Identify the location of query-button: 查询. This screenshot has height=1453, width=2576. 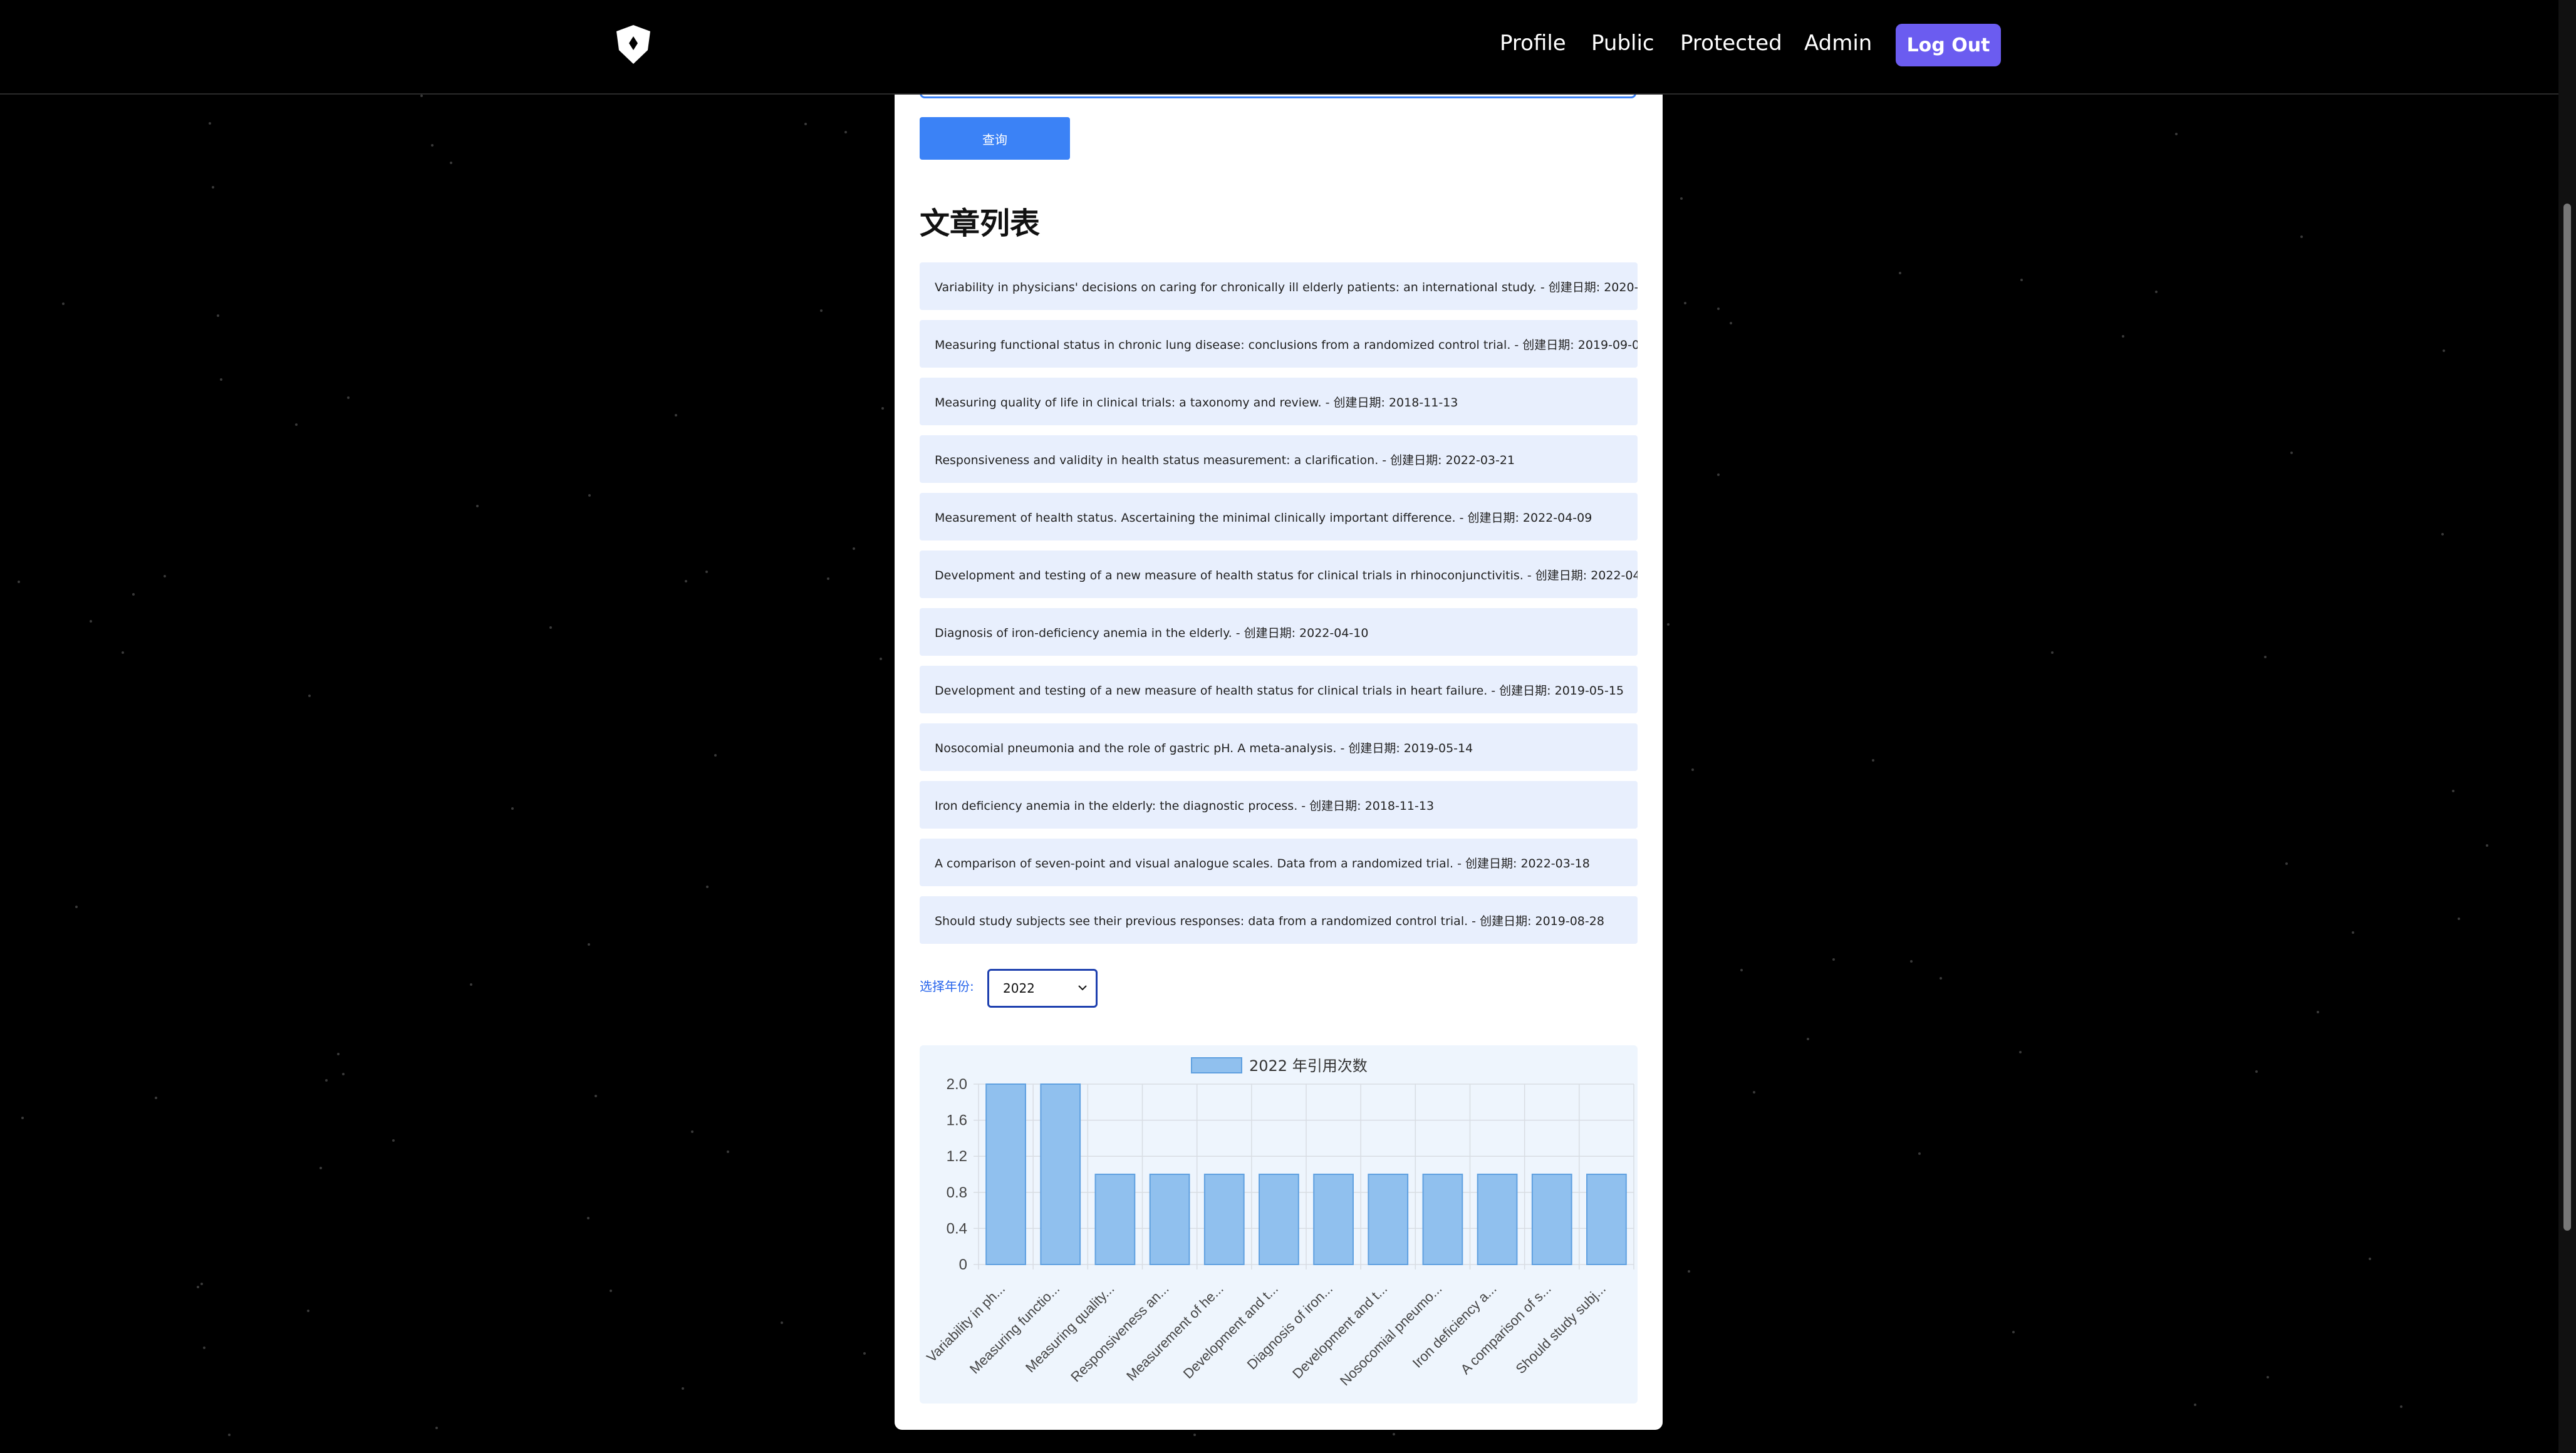
(995, 138).